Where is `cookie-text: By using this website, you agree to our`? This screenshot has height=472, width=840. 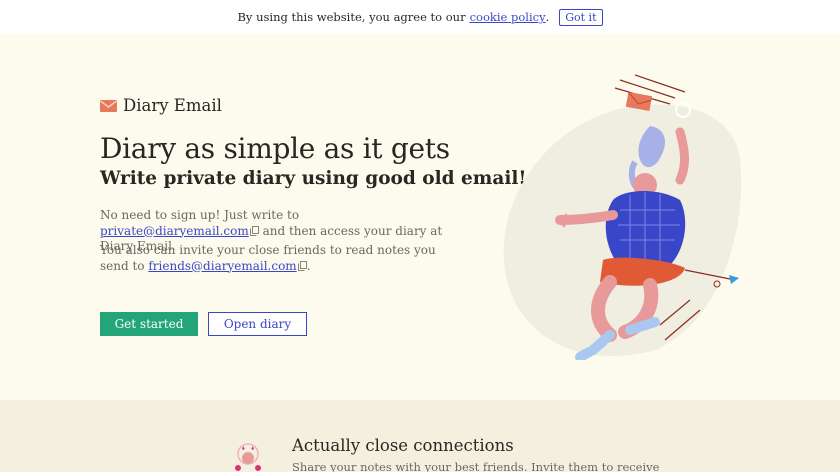 cookie-text: By using this website, you agree to our is located at coordinates (351, 17).